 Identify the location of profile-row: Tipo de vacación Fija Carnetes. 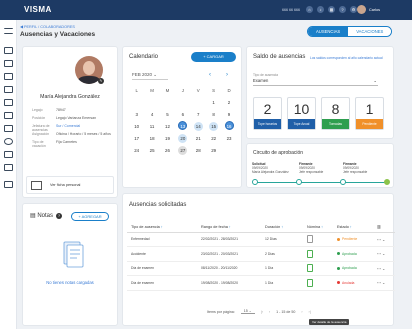
(54, 144).